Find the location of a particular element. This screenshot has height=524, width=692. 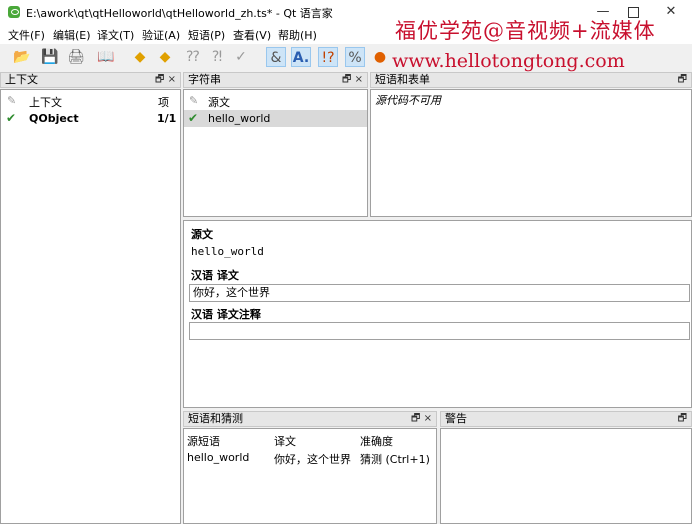

guess-row: hello_world 你好，这个世界 猜测 (Ctrl+1) is located at coordinates (310, 457).